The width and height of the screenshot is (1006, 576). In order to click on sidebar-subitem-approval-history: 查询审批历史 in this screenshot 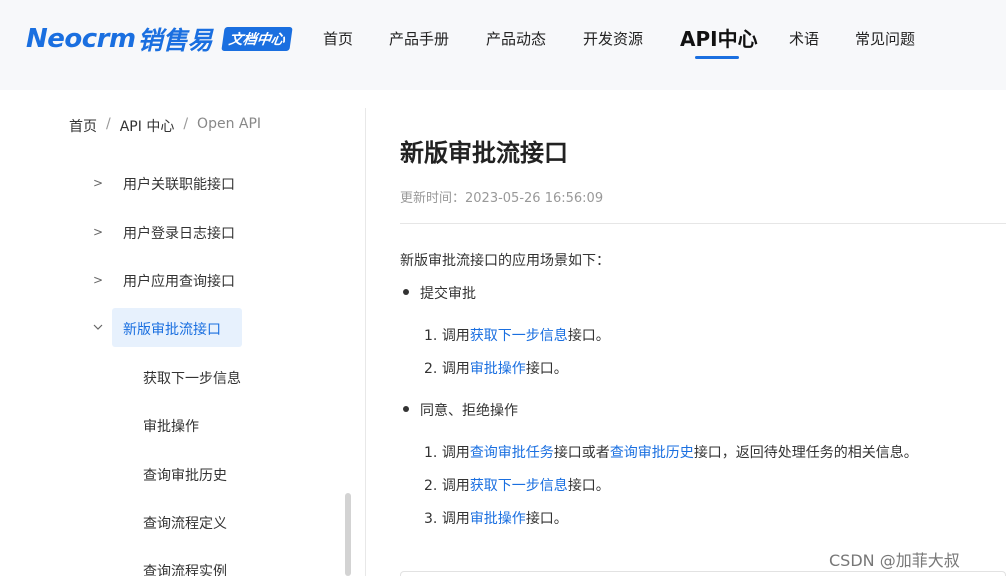, I will do `click(185, 475)`.